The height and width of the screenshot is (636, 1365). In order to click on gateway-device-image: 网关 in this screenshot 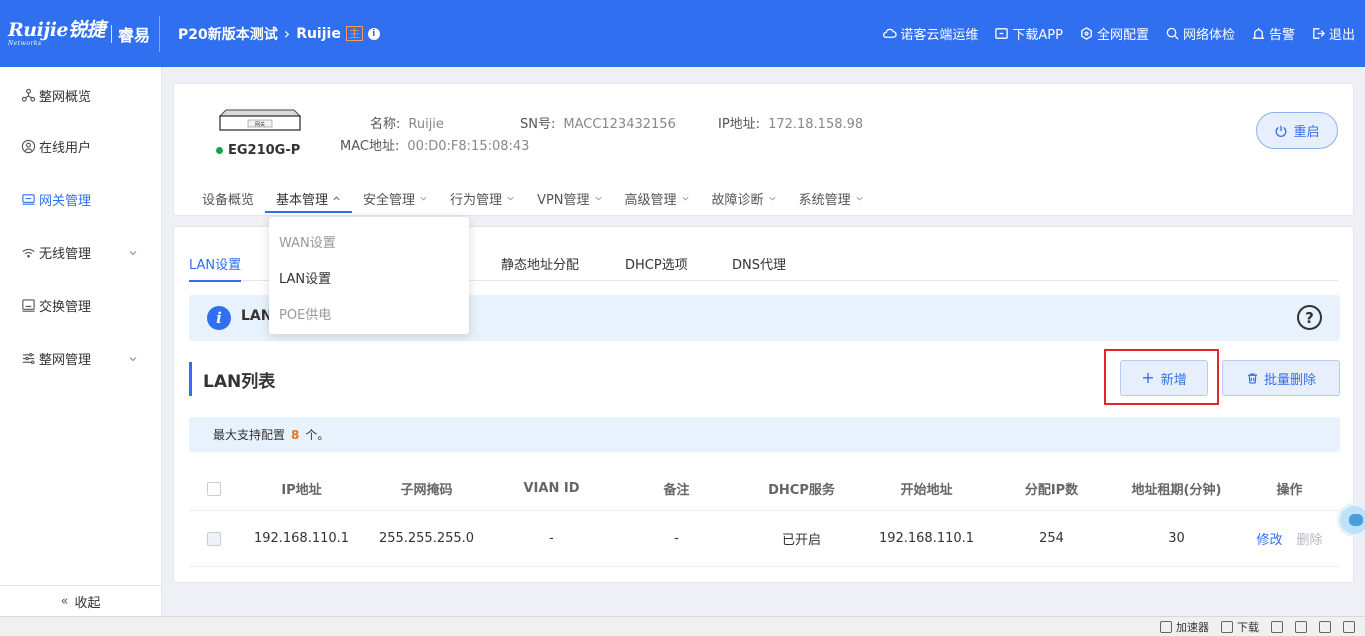, I will do `click(260, 120)`.